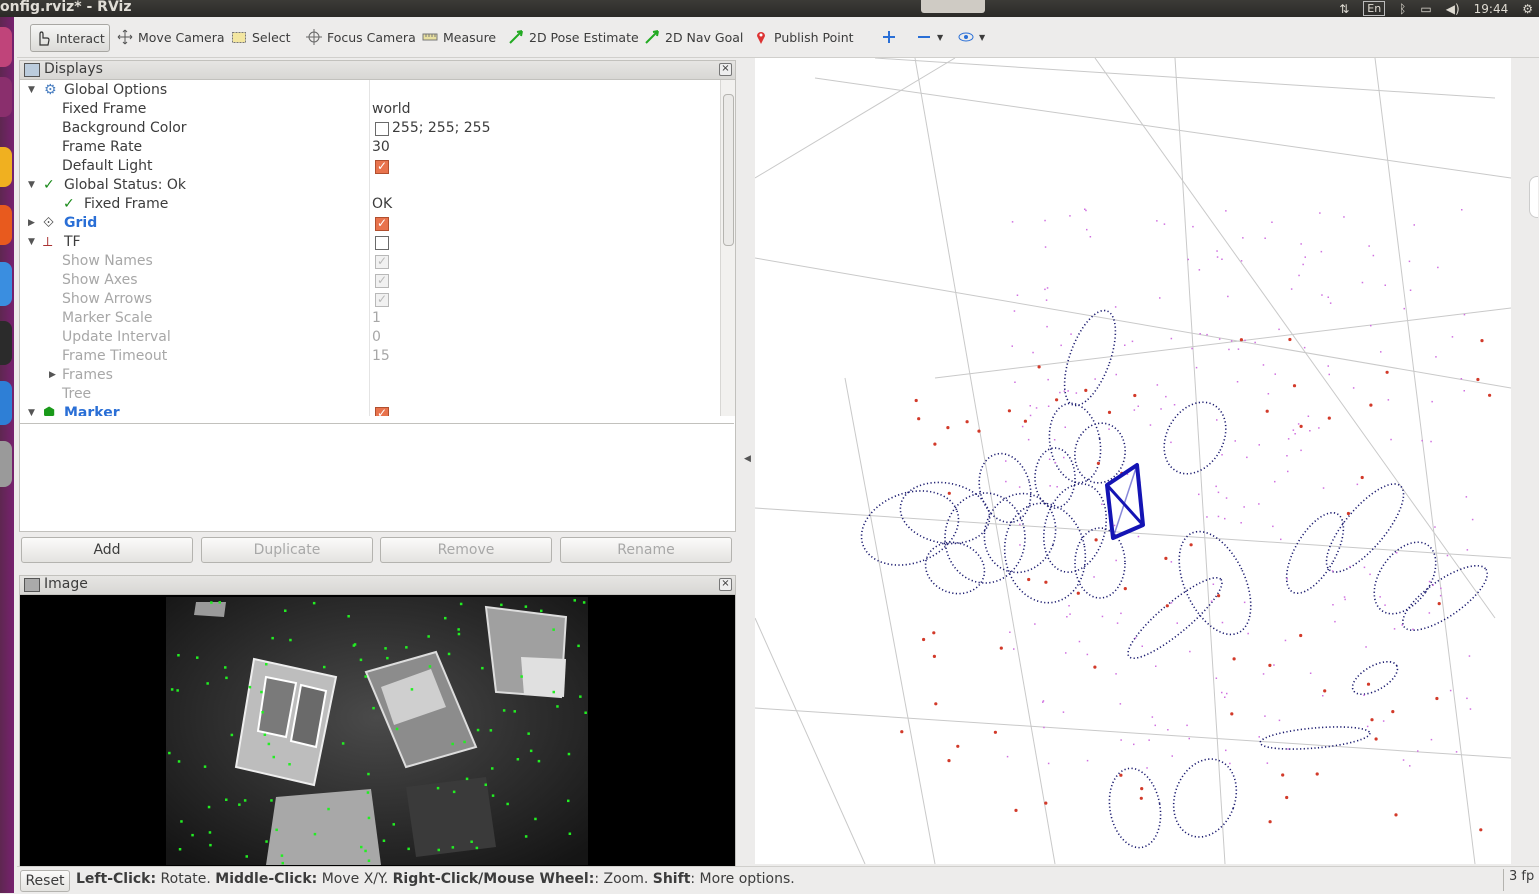 This screenshot has height=894, width=1539. Describe the element at coordinates (1402, 9) in the screenshot. I see `bluetooth-icon: ᛒ` at that location.